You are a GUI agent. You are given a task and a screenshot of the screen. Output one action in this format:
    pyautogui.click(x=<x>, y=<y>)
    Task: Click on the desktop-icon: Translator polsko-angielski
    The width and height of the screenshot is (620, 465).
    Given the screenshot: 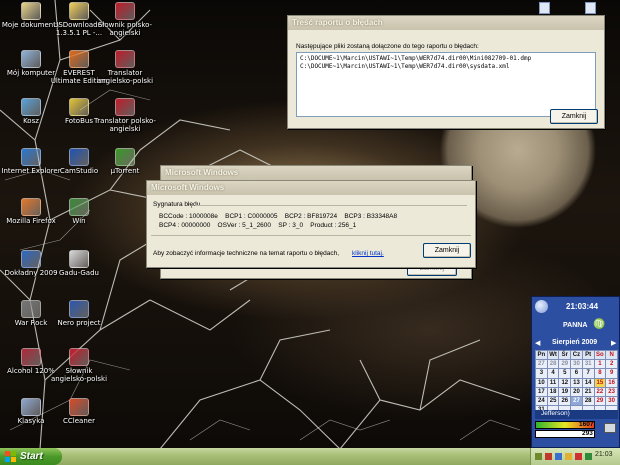 What is the action you would take?
    pyautogui.click(x=125, y=115)
    